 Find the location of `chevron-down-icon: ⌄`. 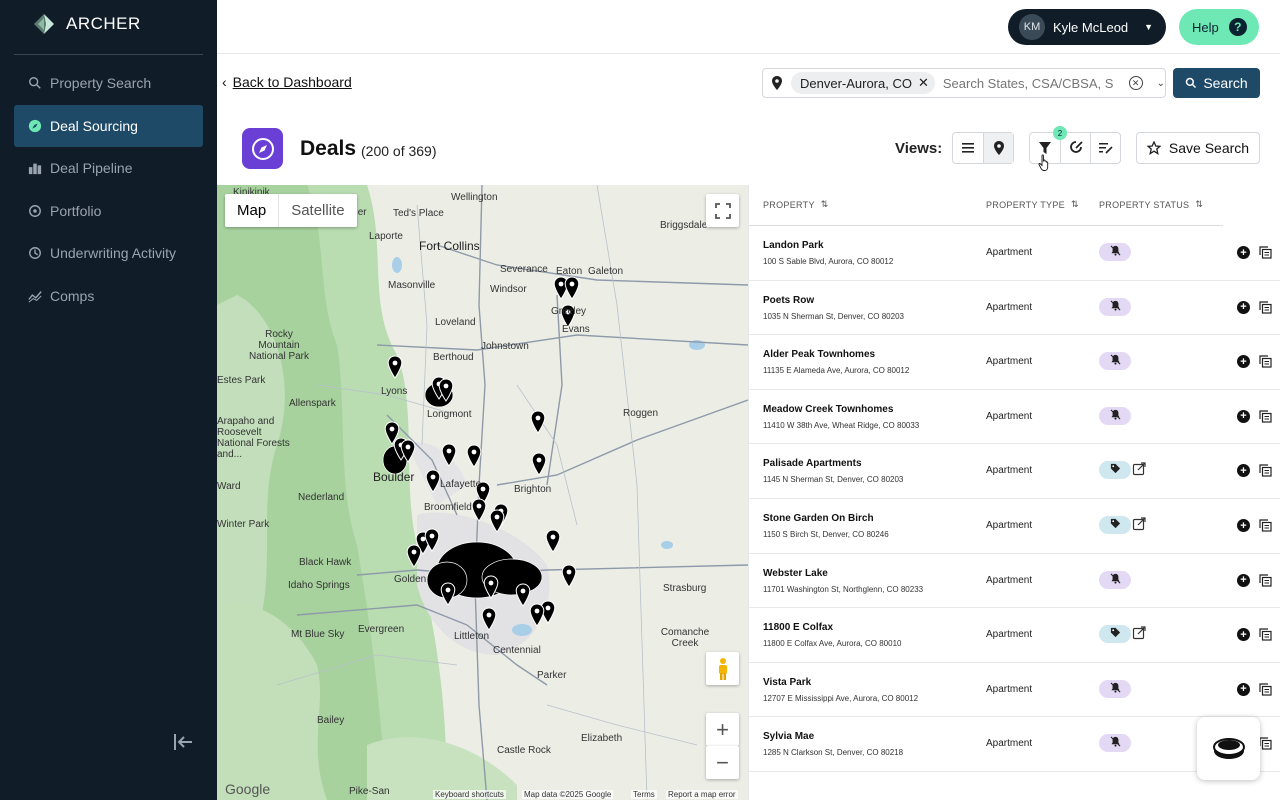

chevron-down-icon: ⌄ is located at coordinates (1161, 83).